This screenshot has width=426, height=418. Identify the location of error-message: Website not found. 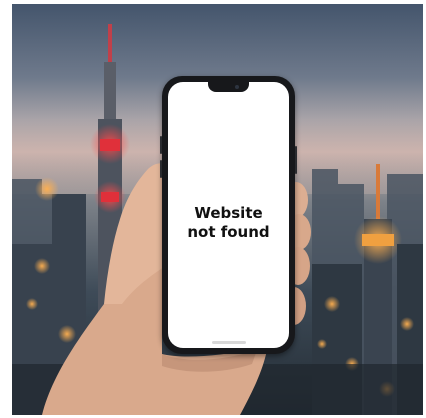
(228, 223).